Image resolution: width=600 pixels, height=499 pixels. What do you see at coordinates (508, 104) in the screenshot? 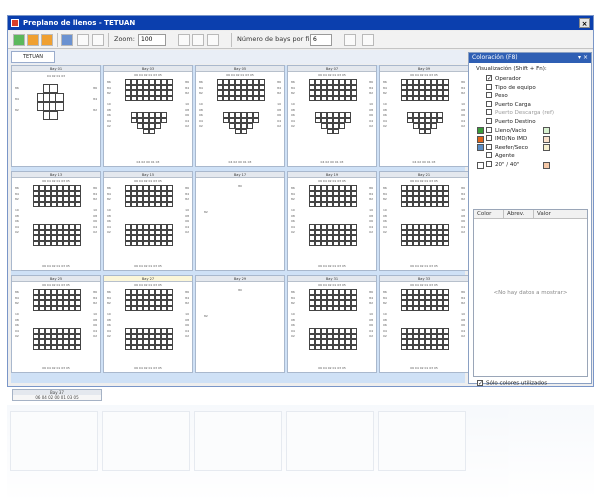
I see `visualization-option: Puerto Carga` at bounding box center [508, 104].